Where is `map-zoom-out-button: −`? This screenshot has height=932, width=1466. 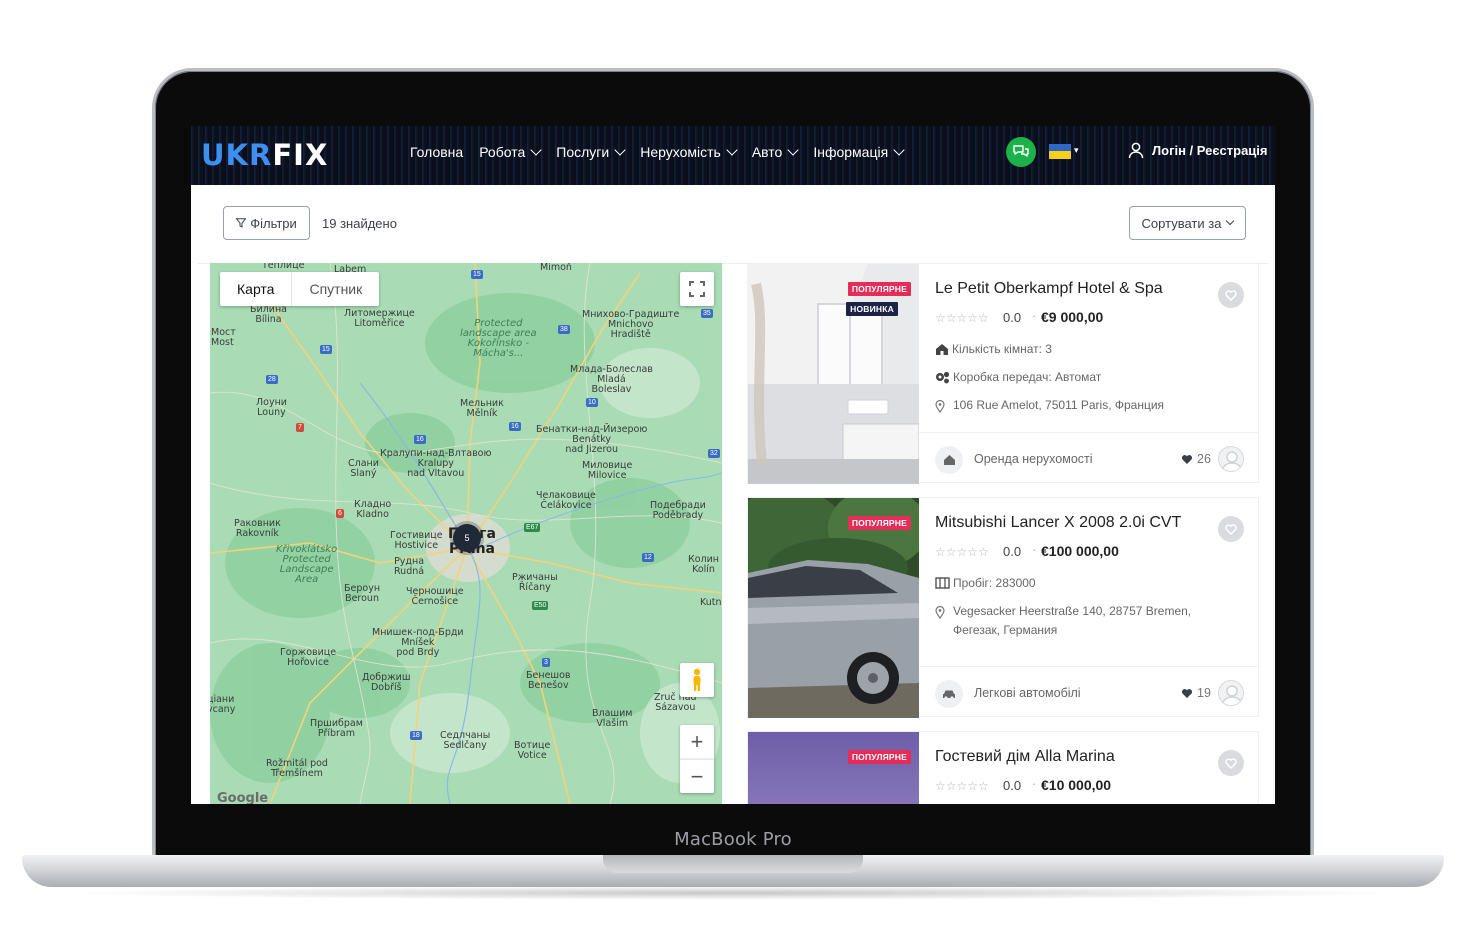
map-zoom-out-button: − is located at coordinates (697, 776).